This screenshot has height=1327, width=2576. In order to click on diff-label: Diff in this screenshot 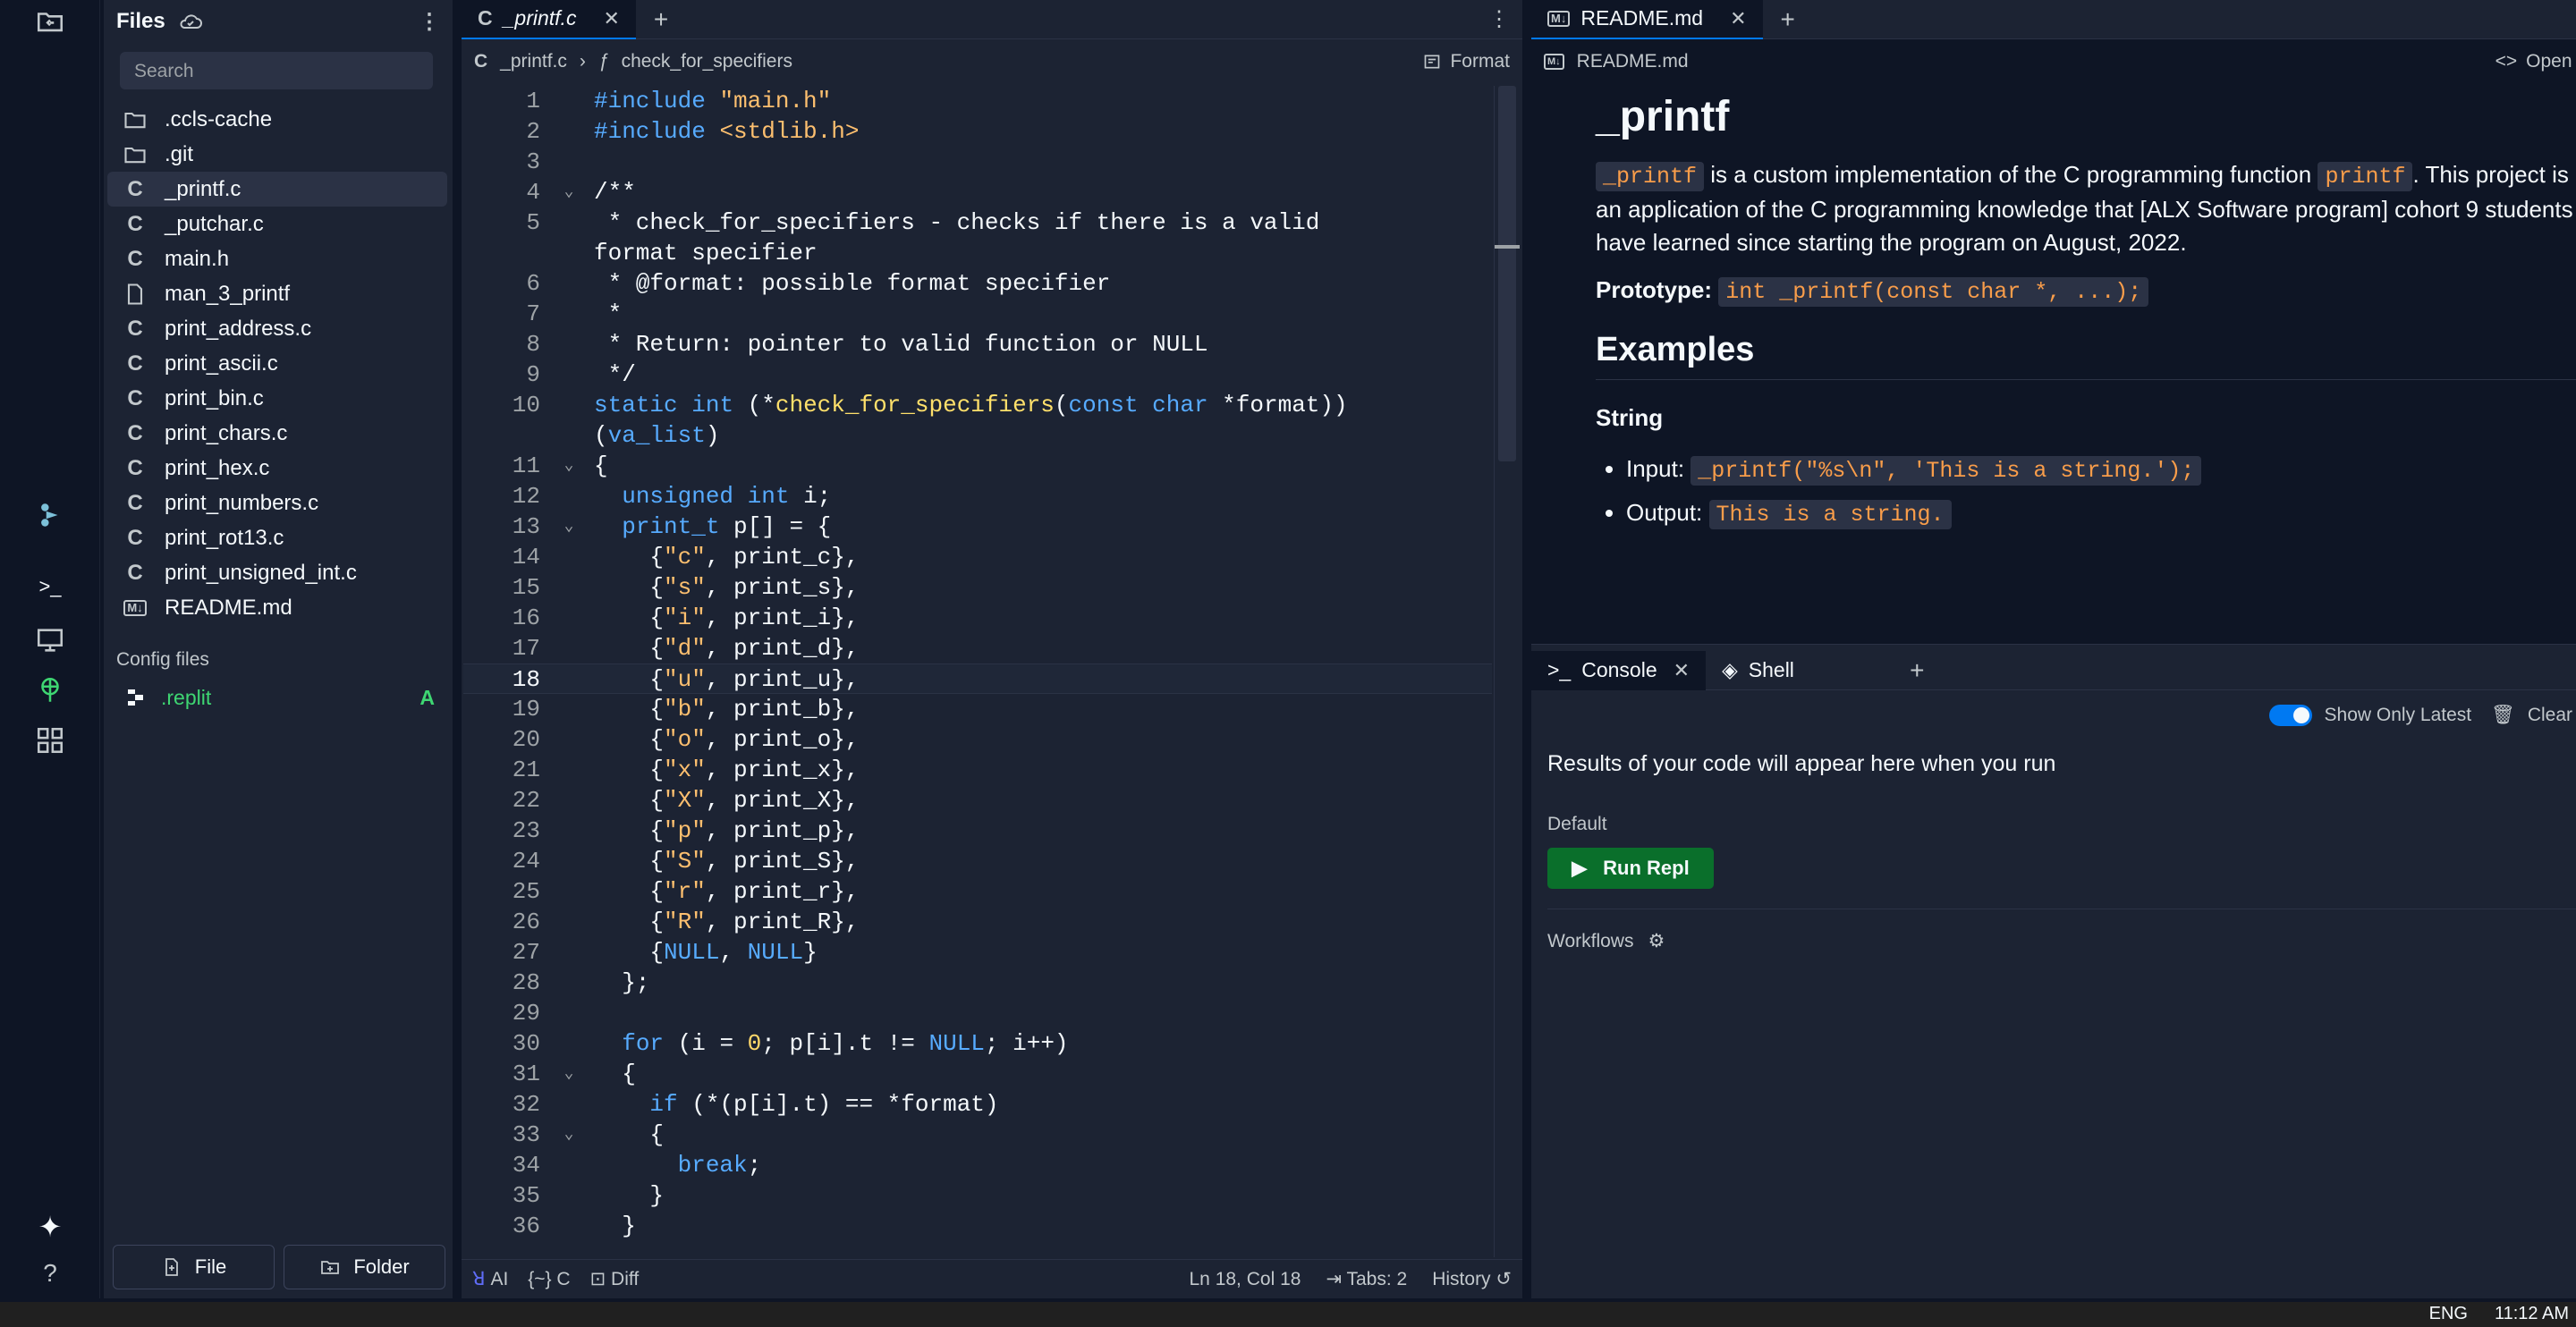, I will do `click(625, 1279)`.